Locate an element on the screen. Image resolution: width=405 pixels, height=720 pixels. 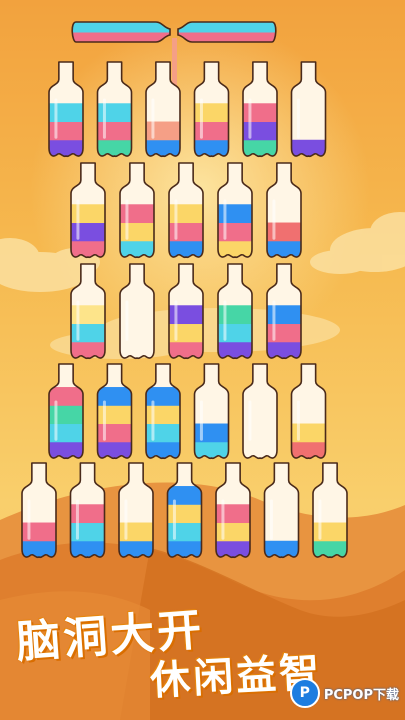
liquid-layer-orange is located at coordinates (163, 131).